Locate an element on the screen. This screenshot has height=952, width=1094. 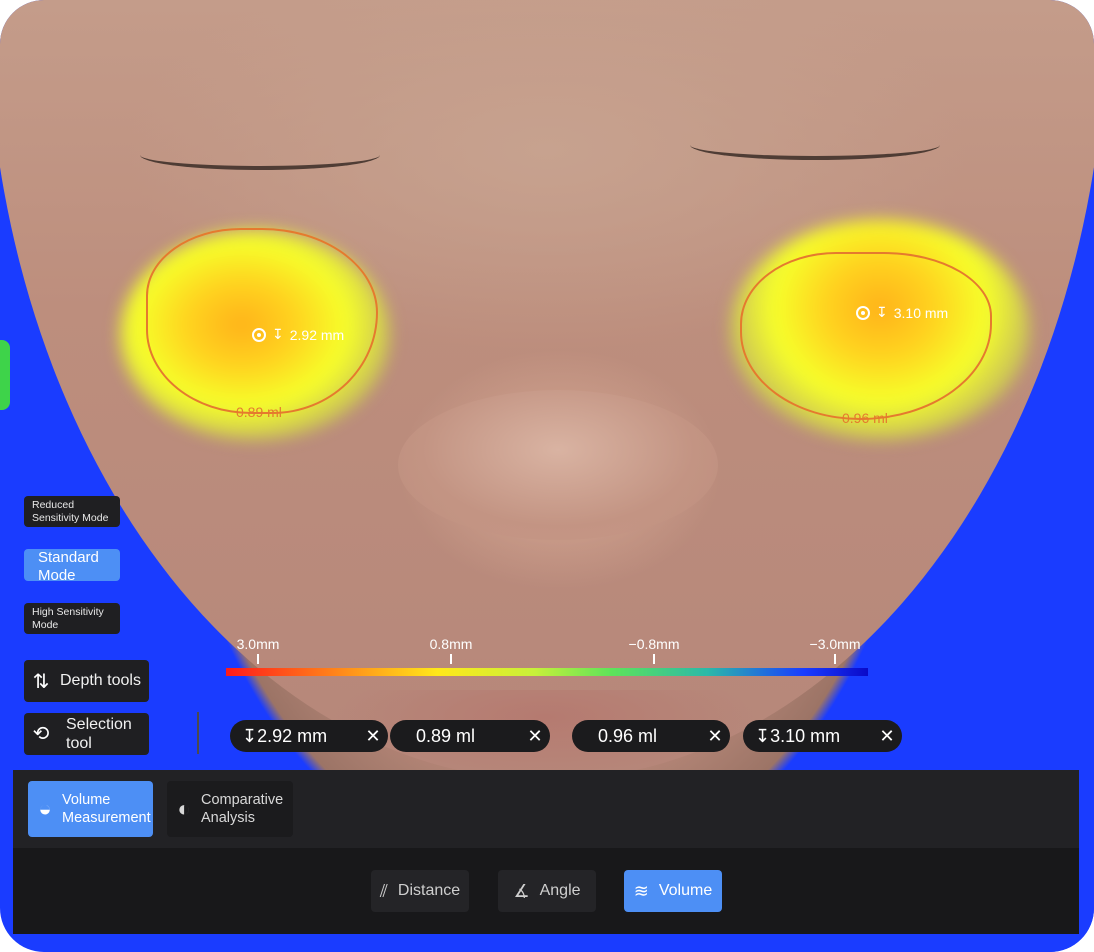
selection-loop-icon: ⟲ is located at coordinates (41, 733).